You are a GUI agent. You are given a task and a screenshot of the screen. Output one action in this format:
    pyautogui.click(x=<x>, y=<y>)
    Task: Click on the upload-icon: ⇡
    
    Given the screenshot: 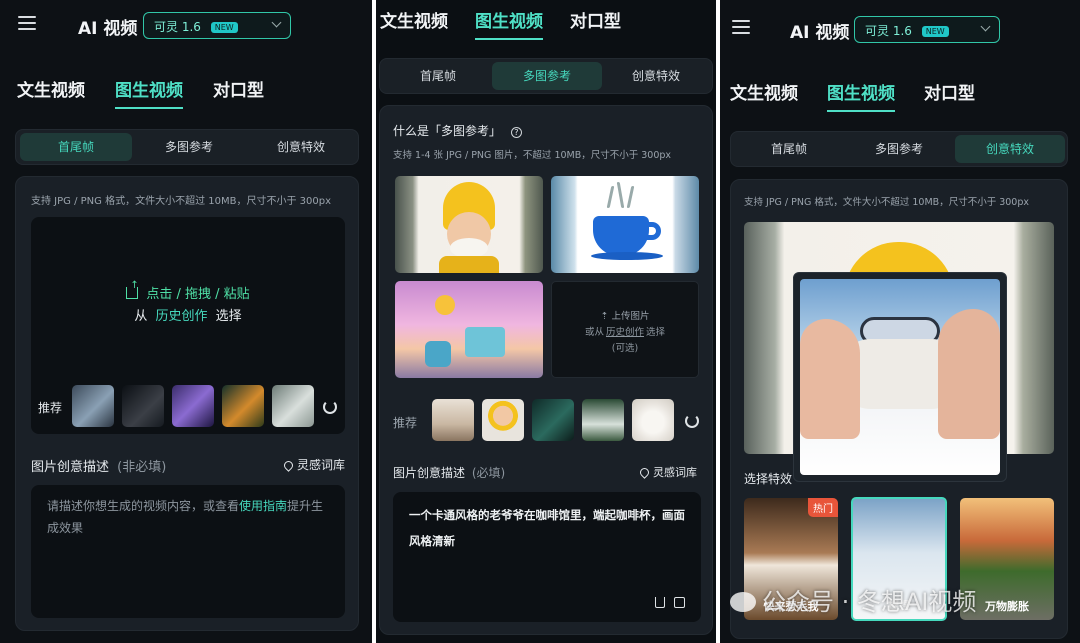 What is the action you would take?
    pyautogui.click(x=604, y=316)
    